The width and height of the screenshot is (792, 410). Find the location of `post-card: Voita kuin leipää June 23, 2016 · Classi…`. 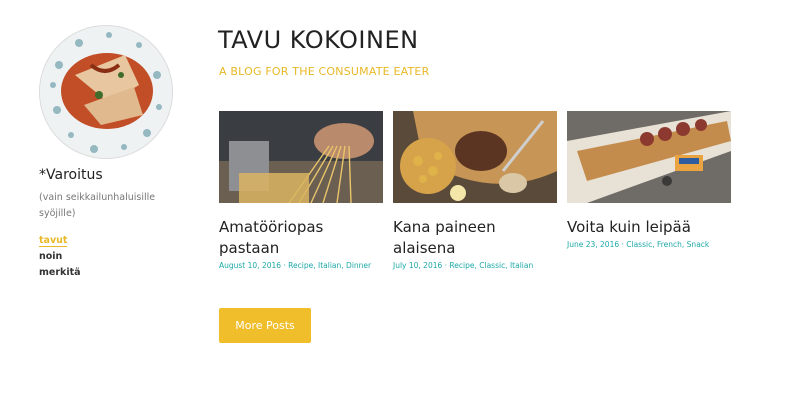

post-card: Voita kuin leipää June 23, 2016 · Classi… is located at coordinates (649, 180).